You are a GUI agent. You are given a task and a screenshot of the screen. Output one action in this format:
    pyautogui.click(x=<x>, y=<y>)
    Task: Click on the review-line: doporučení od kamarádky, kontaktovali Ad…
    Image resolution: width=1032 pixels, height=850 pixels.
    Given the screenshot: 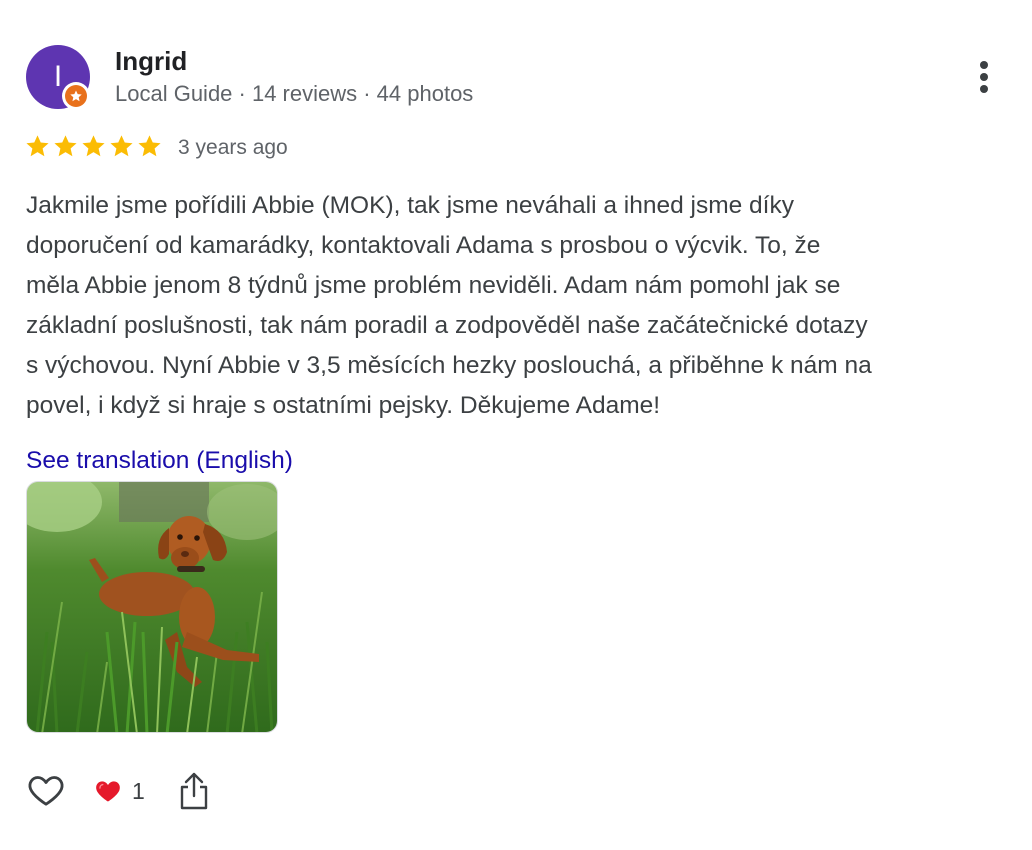 What is the action you would take?
    pyautogui.click(x=423, y=245)
    